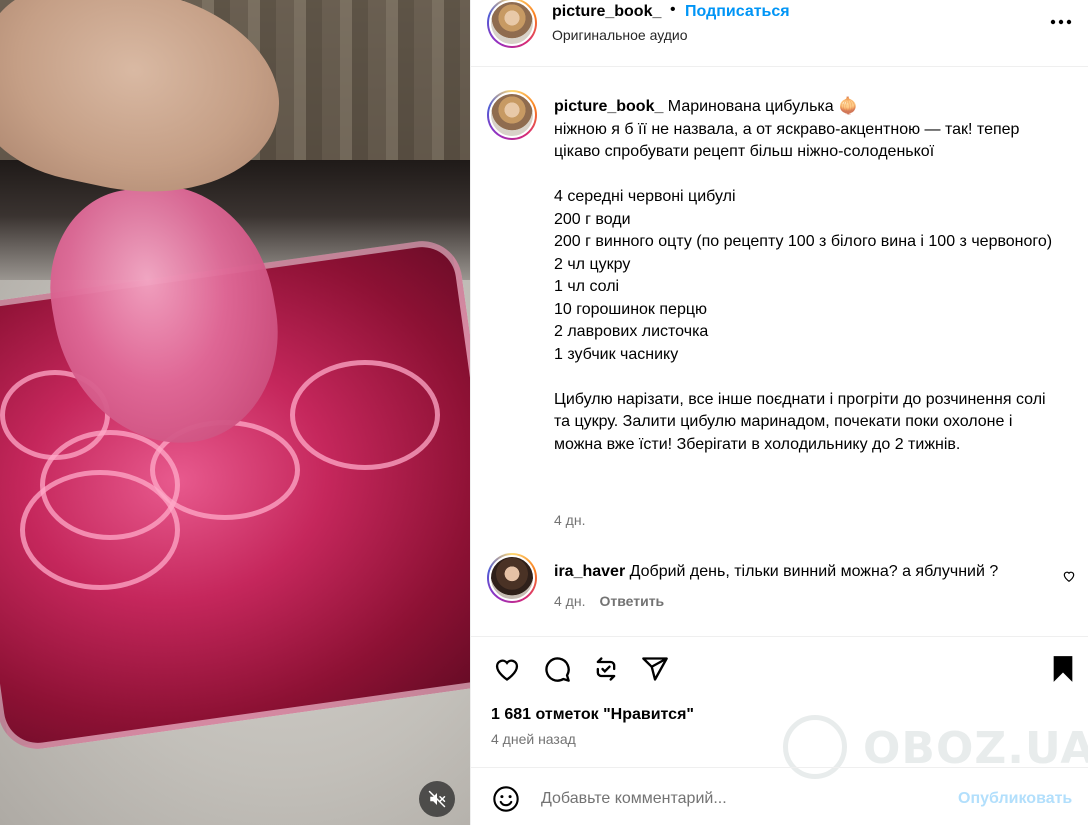  What do you see at coordinates (620, 35) in the screenshot?
I see `audio-label: Оригинальное аудио` at bounding box center [620, 35].